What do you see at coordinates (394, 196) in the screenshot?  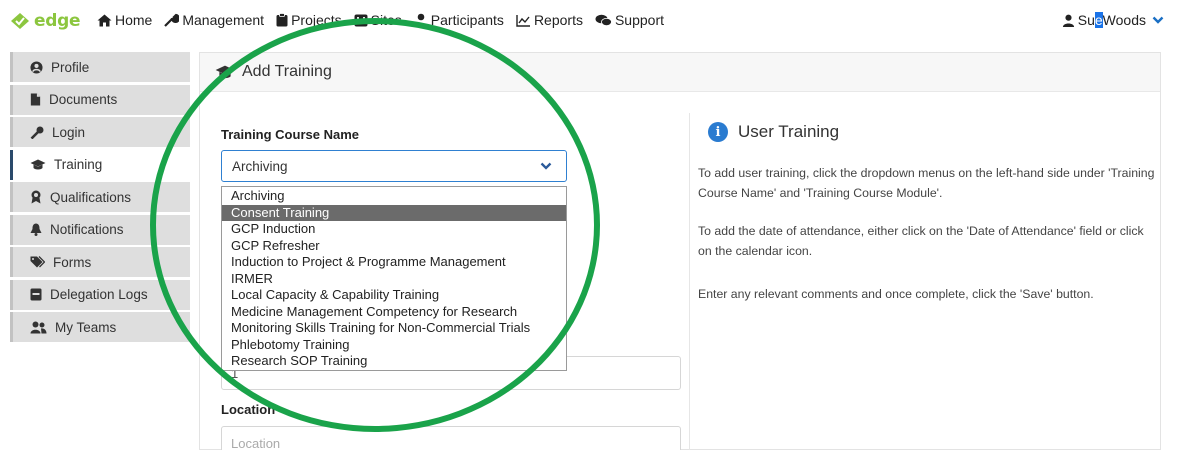 I see `dropdown-option: Archiving` at bounding box center [394, 196].